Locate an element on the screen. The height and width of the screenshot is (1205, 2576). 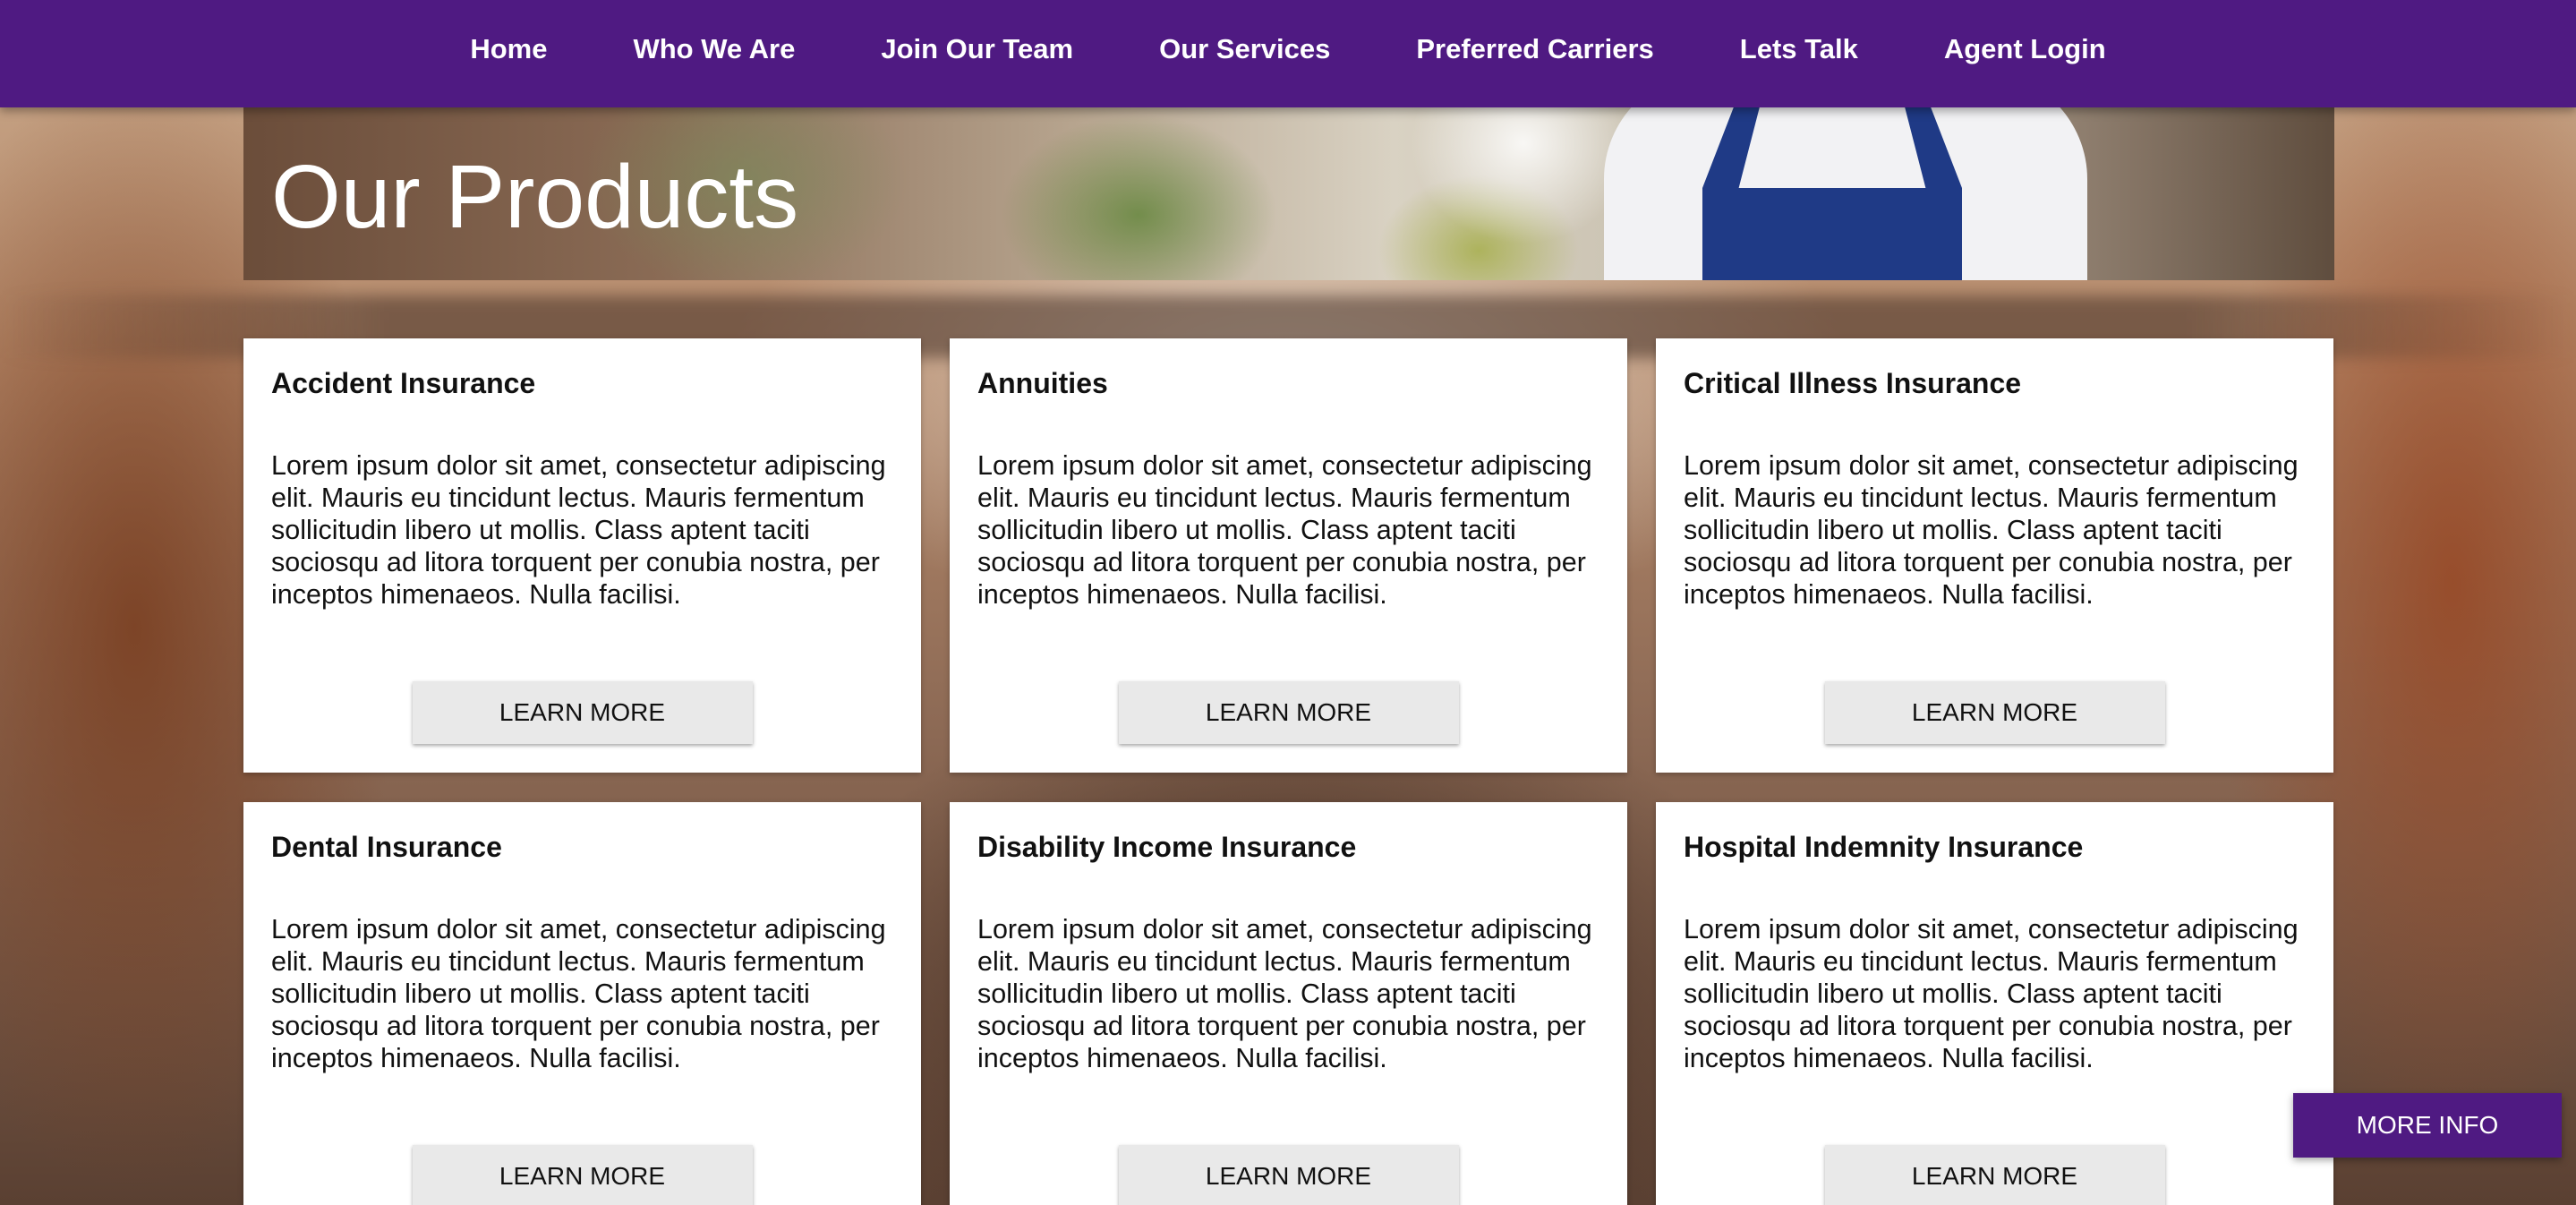
nav-item-lets-talk: Lets Talk is located at coordinates (1799, 49).